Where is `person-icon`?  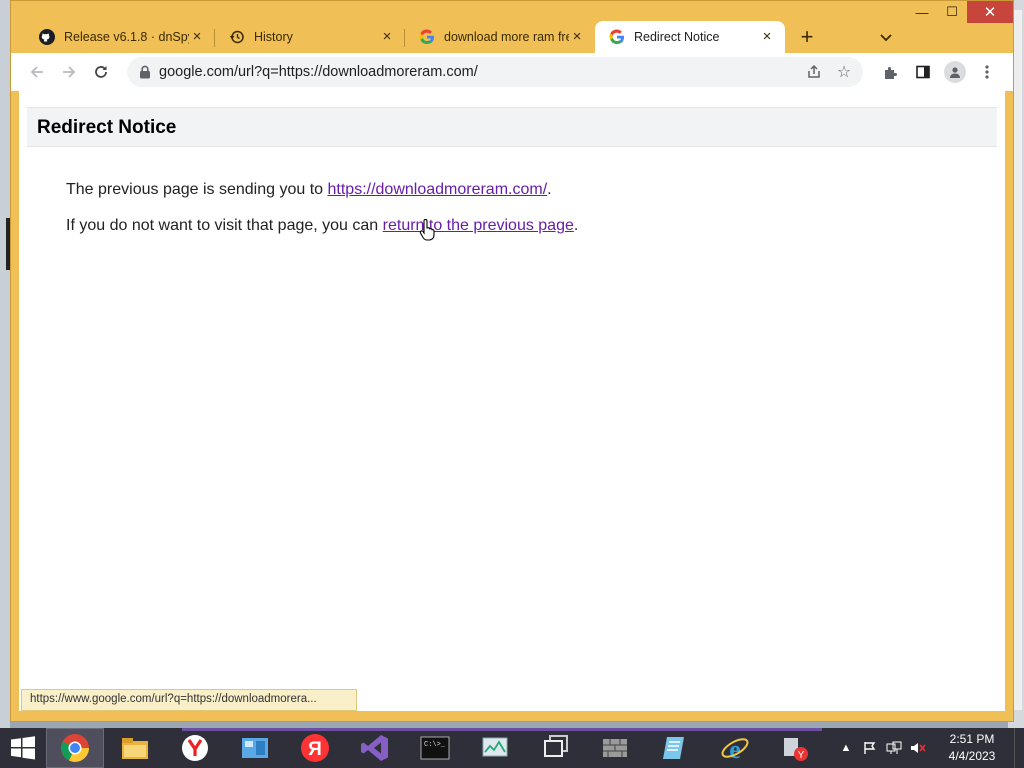 person-icon is located at coordinates (955, 72).